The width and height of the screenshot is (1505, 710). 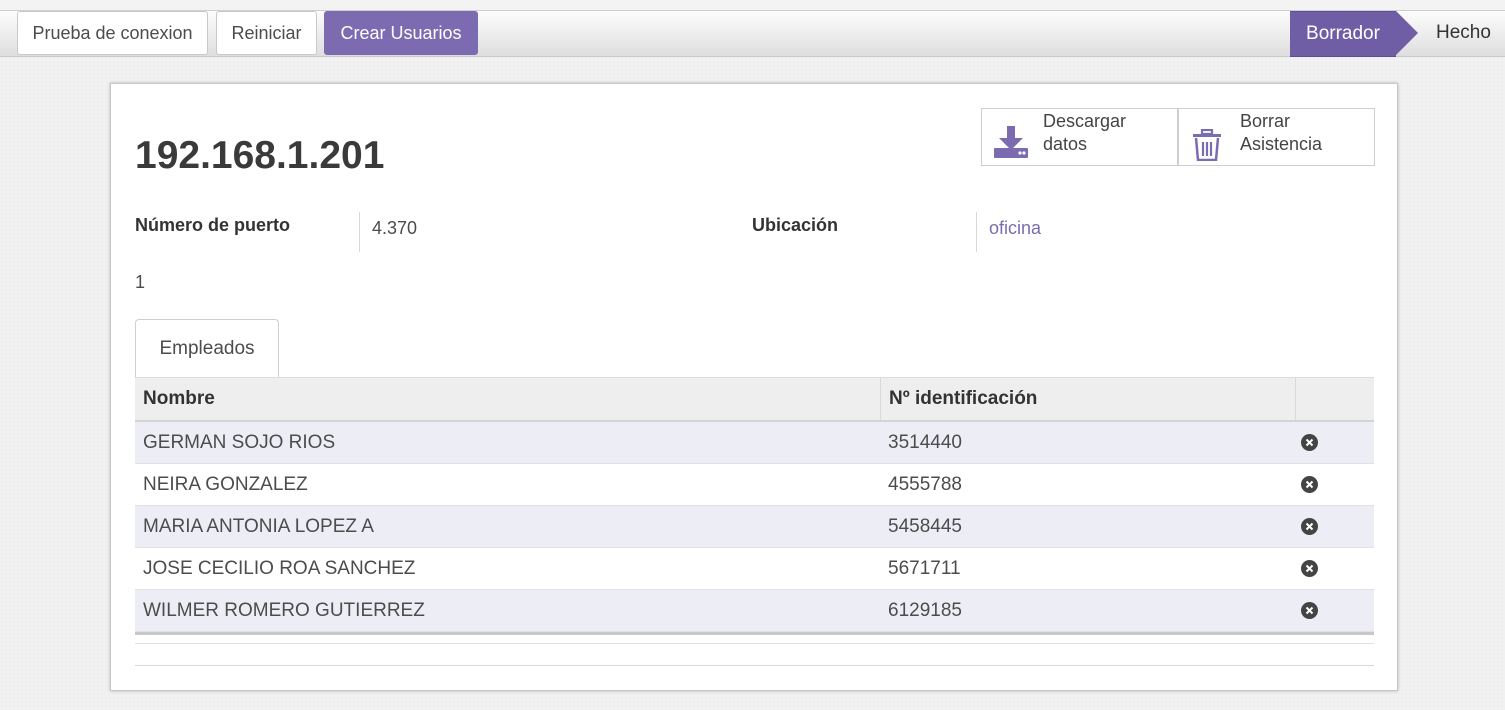 I want to click on download-icon, so click(x=1011, y=145).